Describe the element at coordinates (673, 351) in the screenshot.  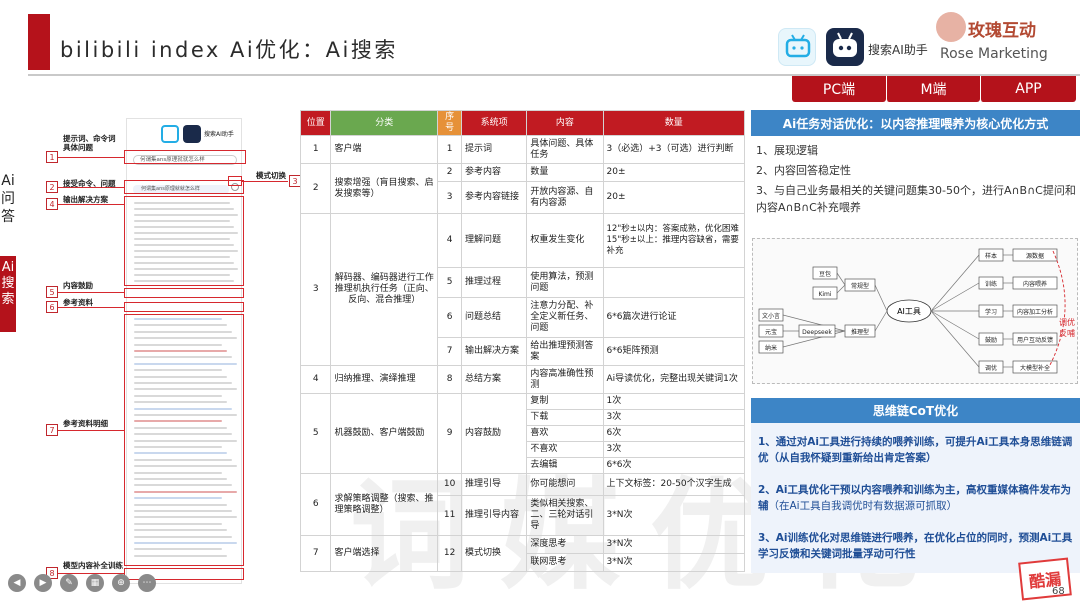
I see `cell-quantity: 6*6矩阵预测` at that location.